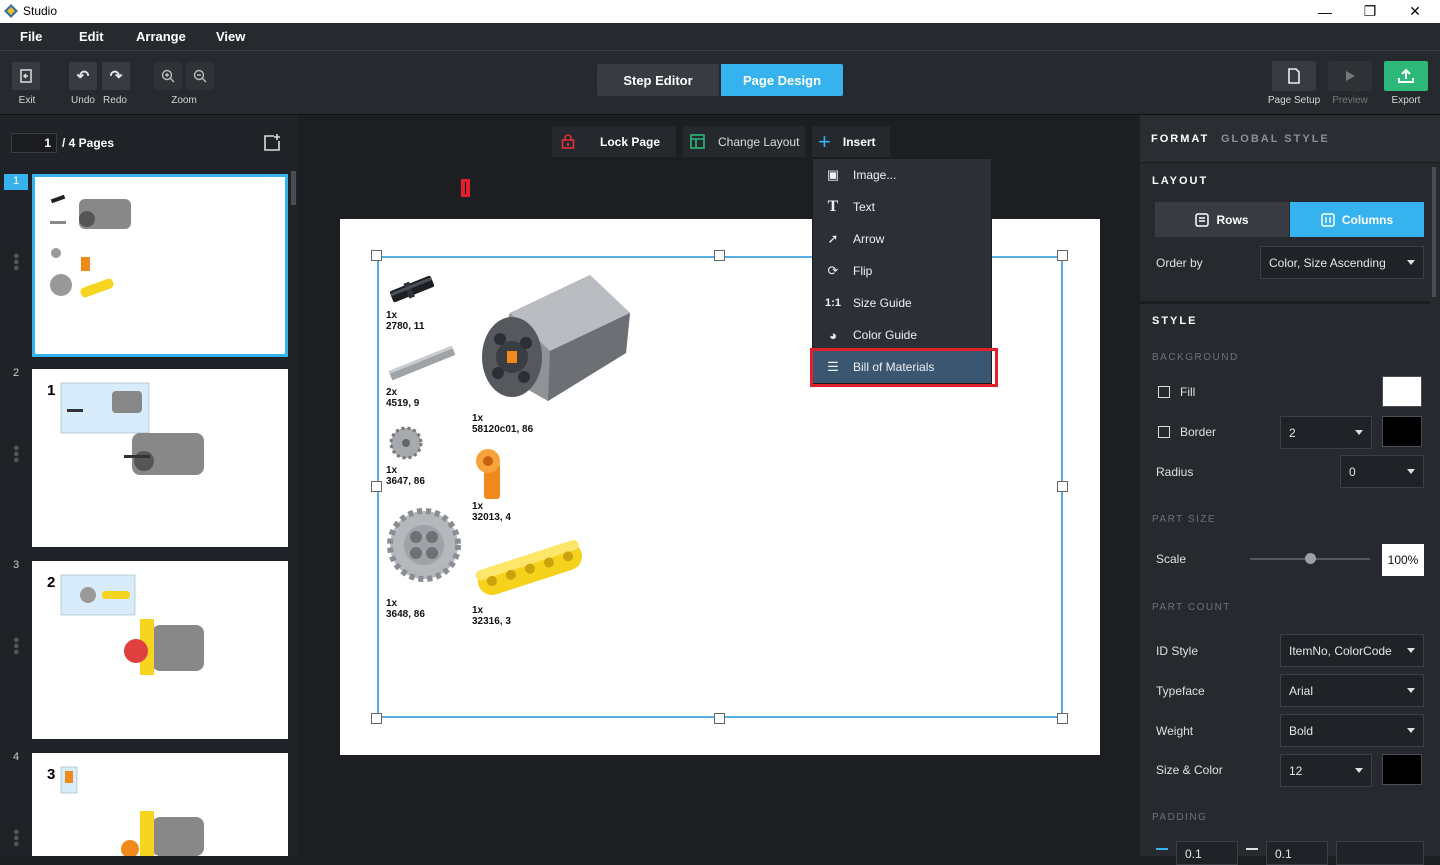  Describe the element at coordinates (168, 76) in the screenshot. I see `zoom-in-button` at that location.